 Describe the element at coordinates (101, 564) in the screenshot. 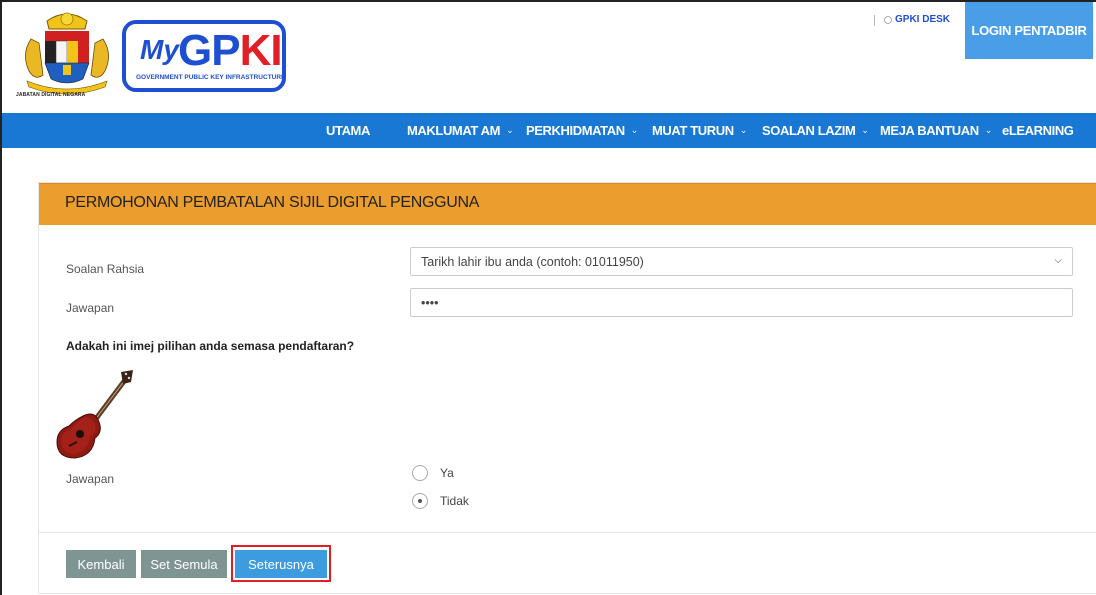

I see `back-button: Kembali` at that location.